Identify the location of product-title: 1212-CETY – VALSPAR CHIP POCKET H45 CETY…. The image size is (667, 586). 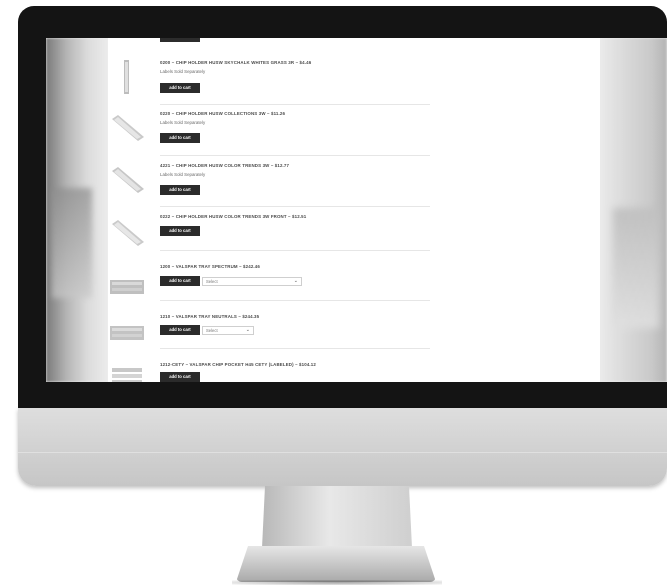
(310, 364).